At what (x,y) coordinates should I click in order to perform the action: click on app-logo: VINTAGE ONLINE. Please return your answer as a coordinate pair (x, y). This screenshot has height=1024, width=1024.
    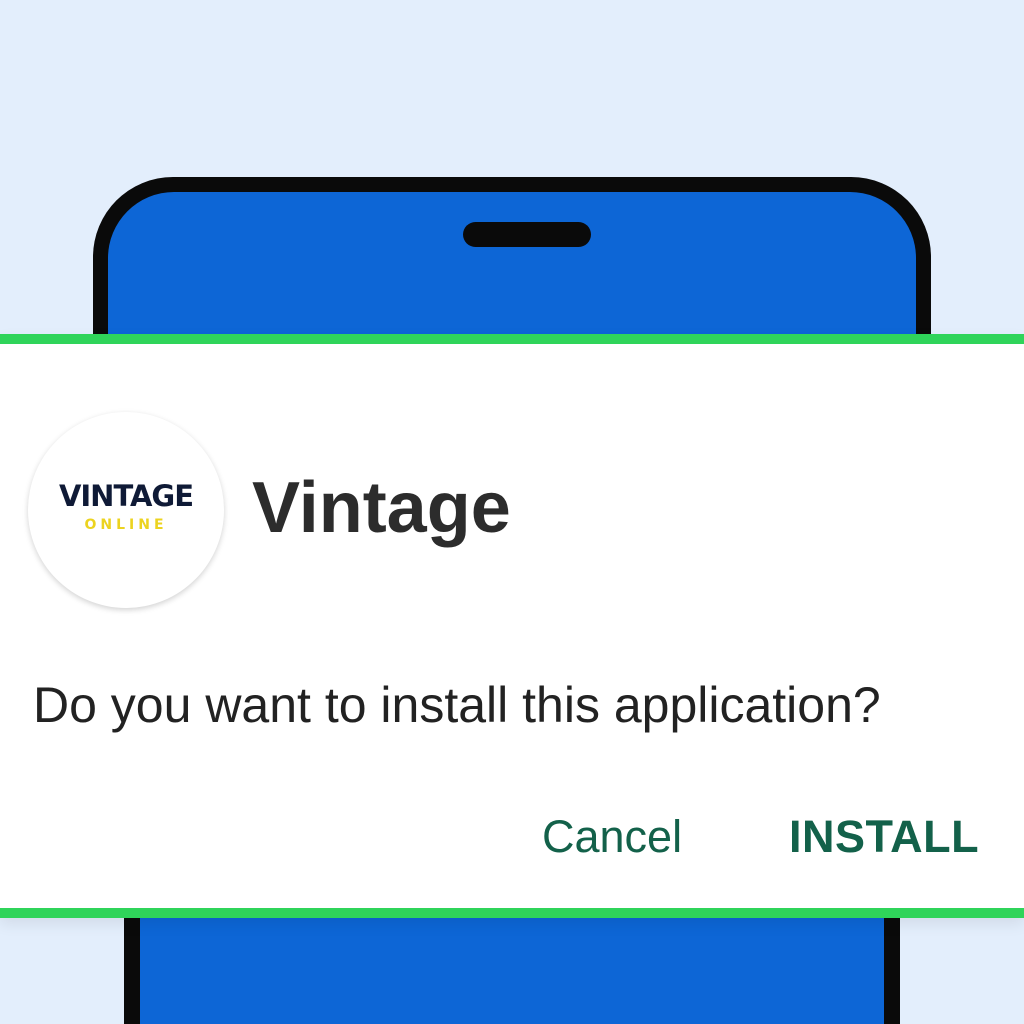
    Looking at the image, I should click on (126, 510).